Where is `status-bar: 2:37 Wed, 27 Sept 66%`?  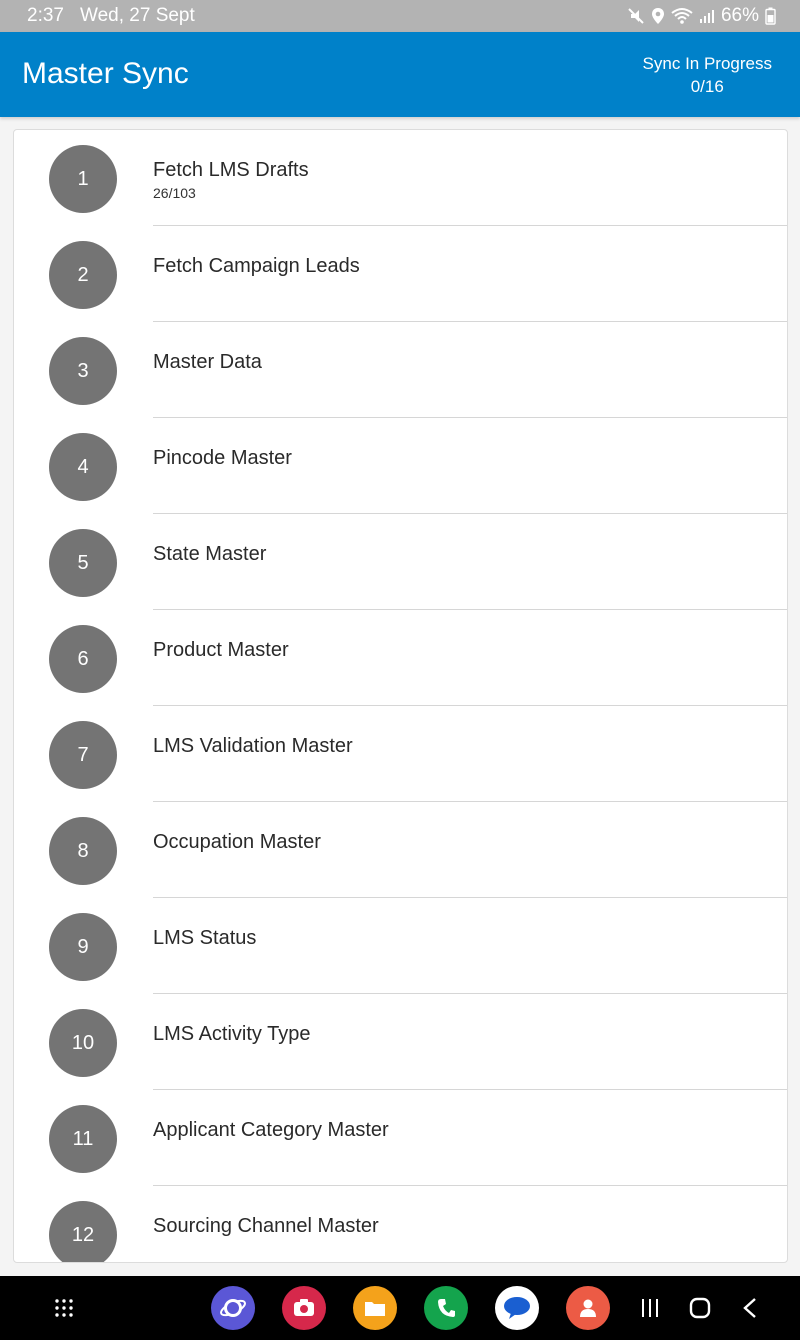 status-bar: 2:37 Wed, 27 Sept 66% is located at coordinates (400, 16).